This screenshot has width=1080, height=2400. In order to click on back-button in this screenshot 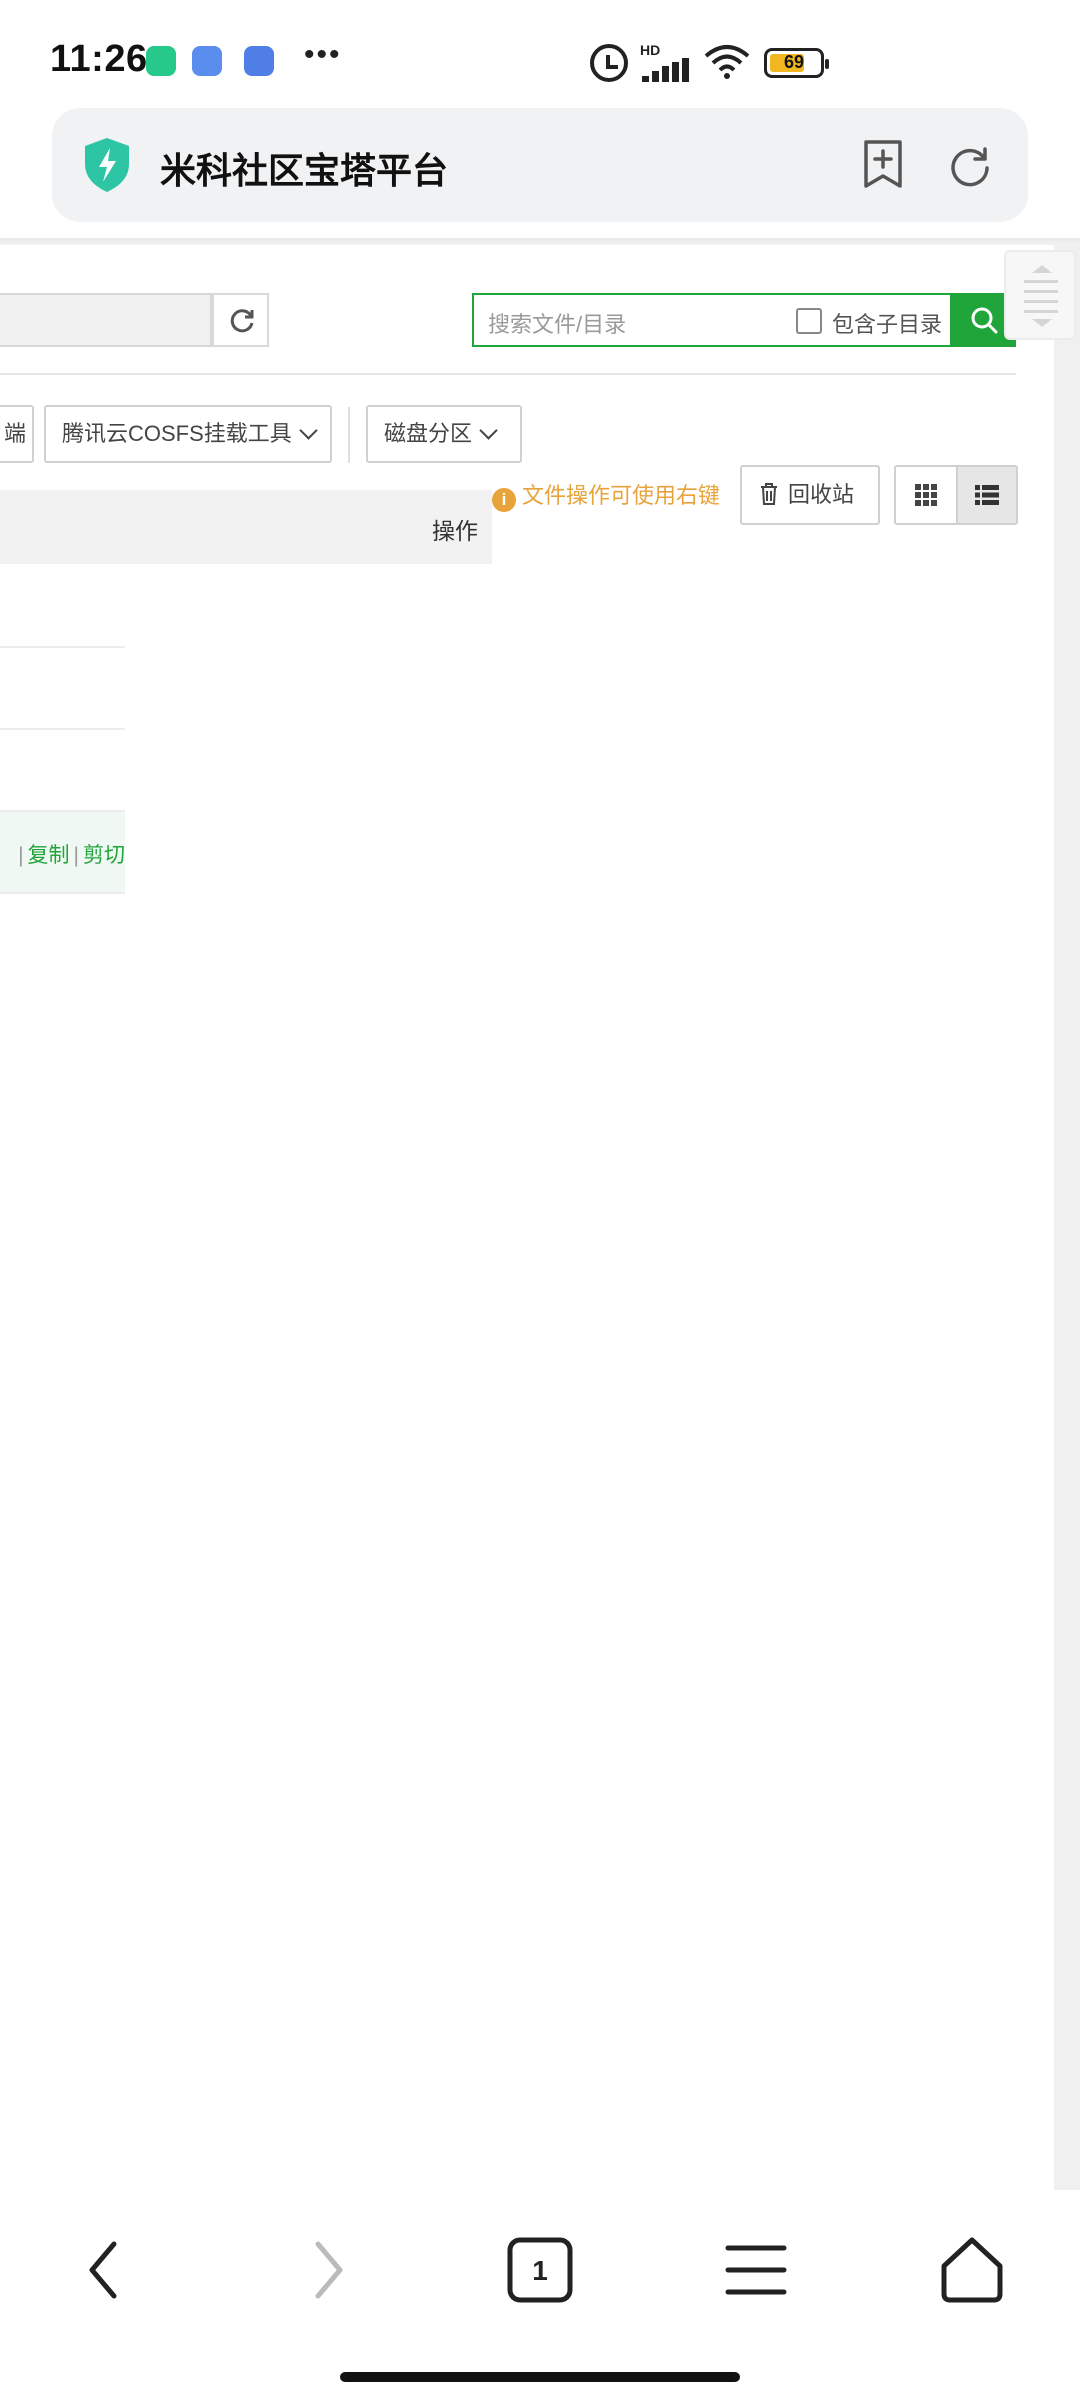, I will do `click(108, 2270)`.